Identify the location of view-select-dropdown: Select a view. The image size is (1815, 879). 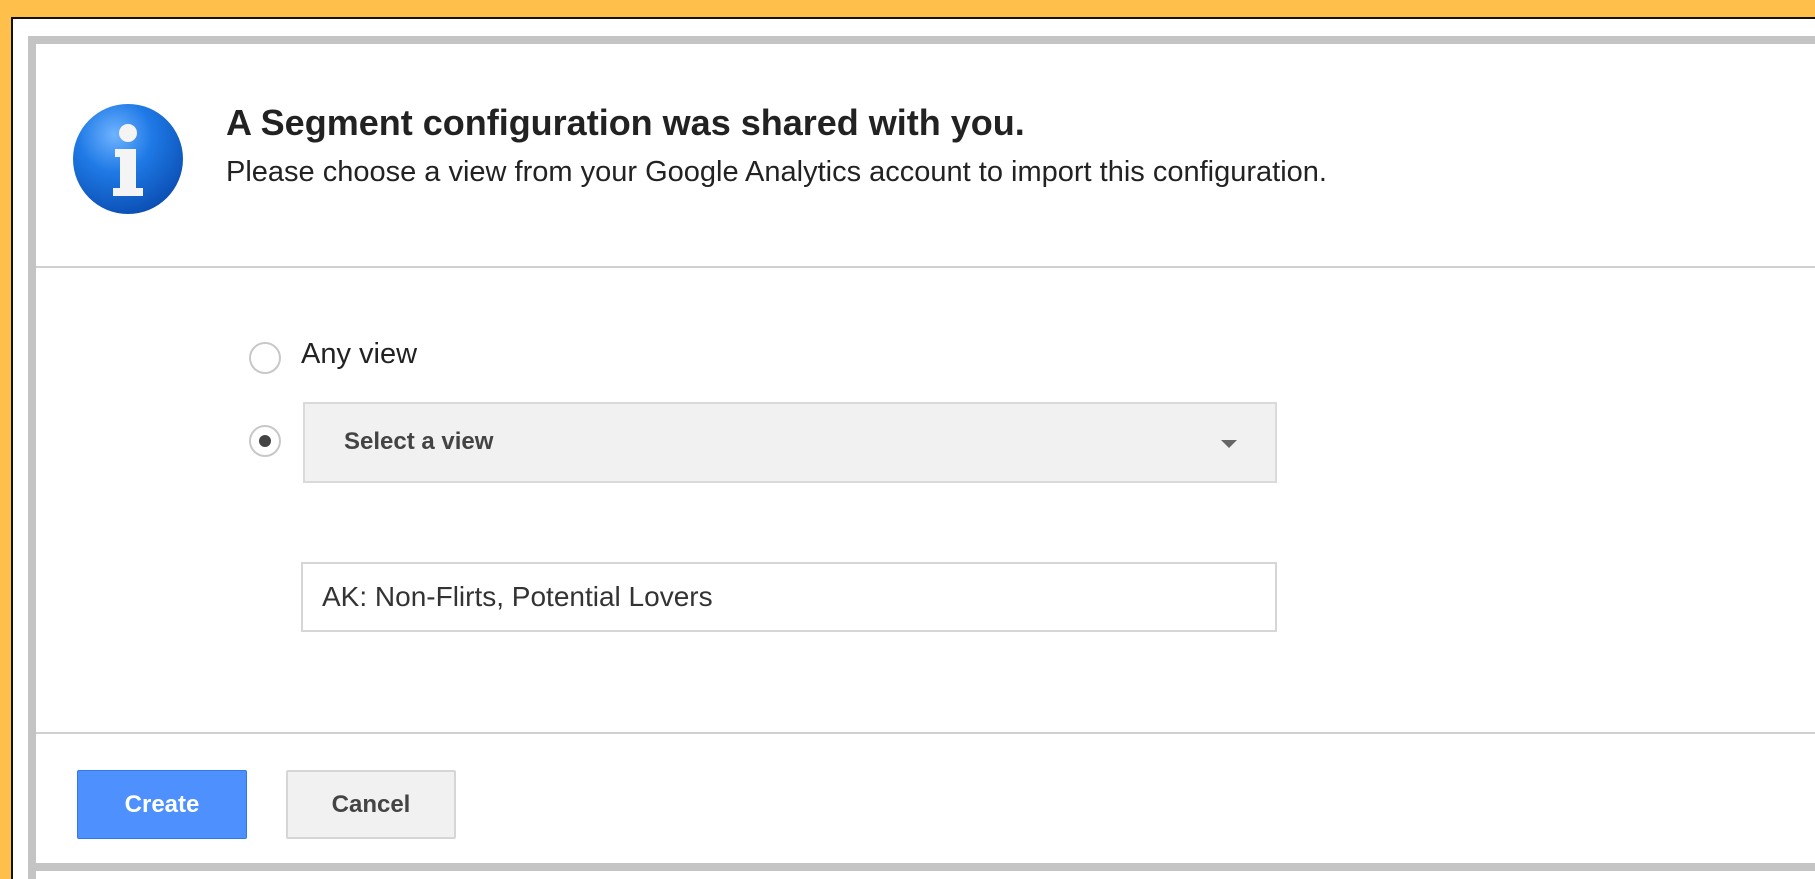
(790, 442).